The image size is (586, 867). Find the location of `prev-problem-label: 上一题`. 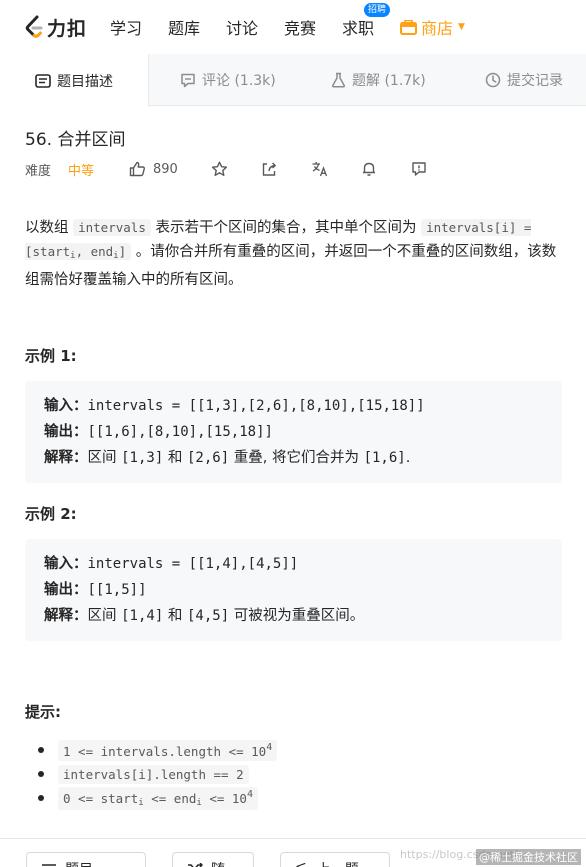

prev-problem-label: 上一题 is located at coordinates (338, 863).